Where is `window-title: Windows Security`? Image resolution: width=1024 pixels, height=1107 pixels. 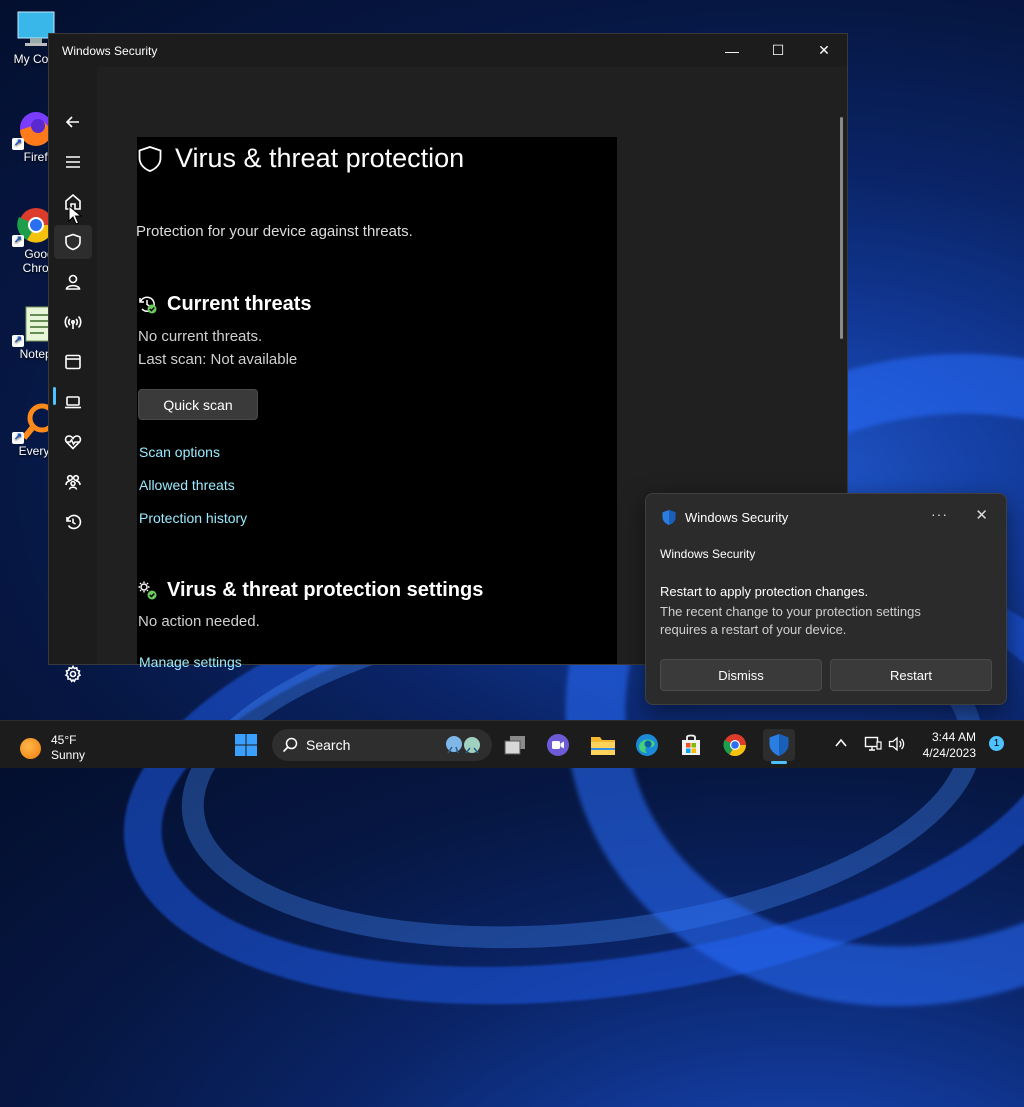
window-title: Windows Security is located at coordinates (110, 50).